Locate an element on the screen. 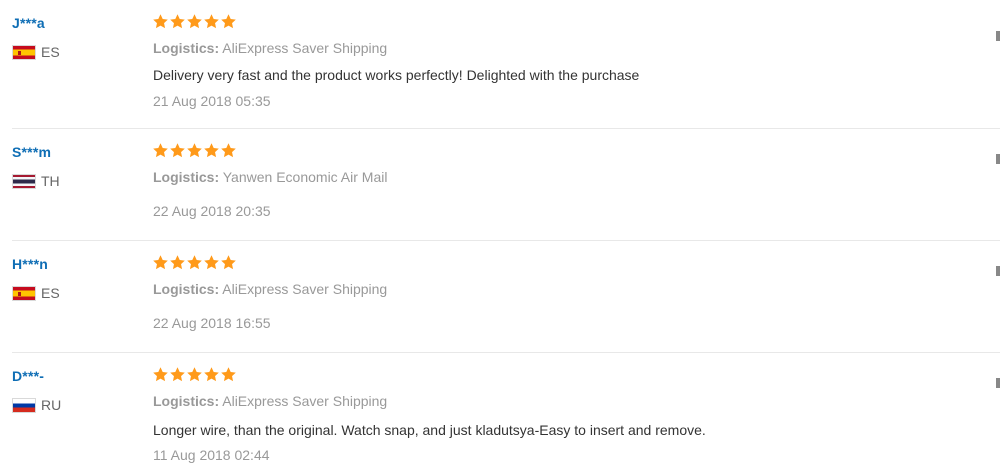  reviewer-country: TH is located at coordinates (36, 181).